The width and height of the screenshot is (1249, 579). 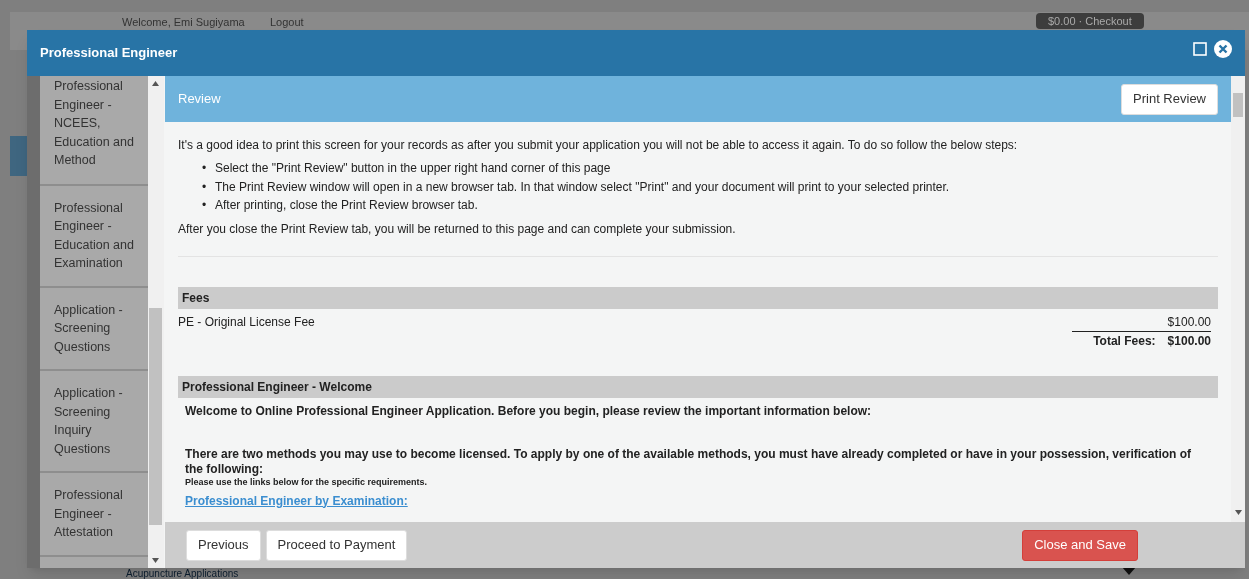 What do you see at coordinates (1189, 322) in the screenshot?
I see `fee-amount: $100.00` at bounding box center [1189, 322].